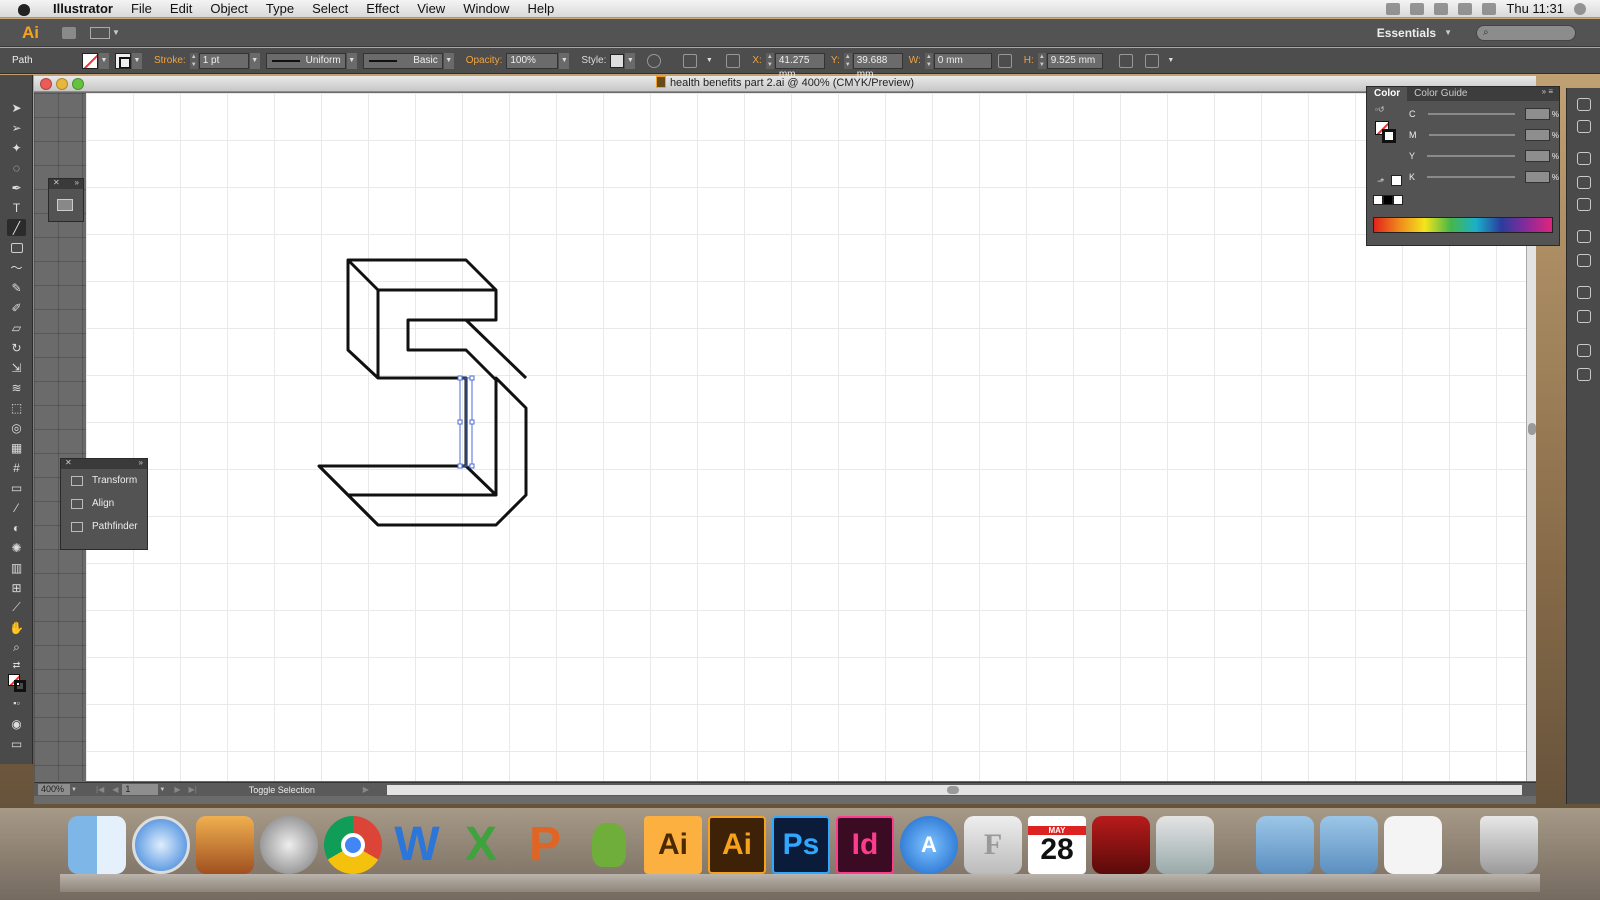  What do you see at coordinates (16, 107) in the screenshot?
I see `selection-tool-icon: ➤` at bounding box center [16, 107].